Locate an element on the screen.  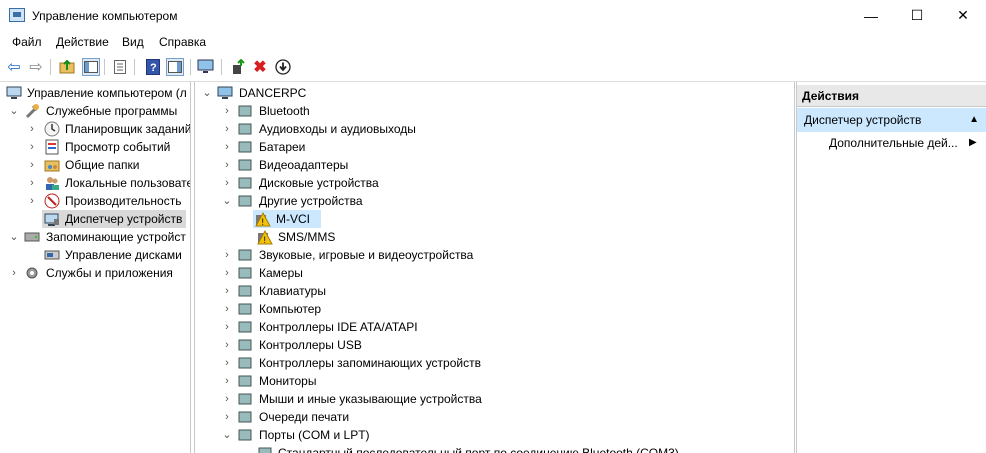
device-category: › Звуковые, игровые и видеоустройства is located at coordinates (494, 255).